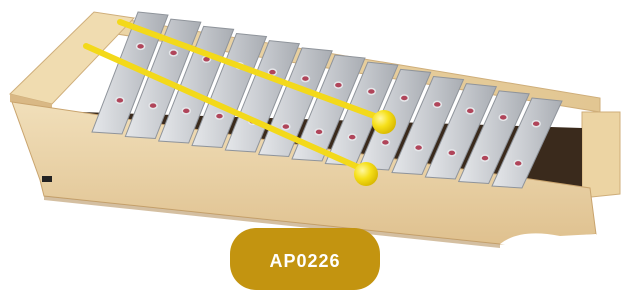 This screenshot has height=290, width=623. What do you see at coordinates (601, 155) in the screenshot?
I see `box-right-end` at bounding box center [601, 155].